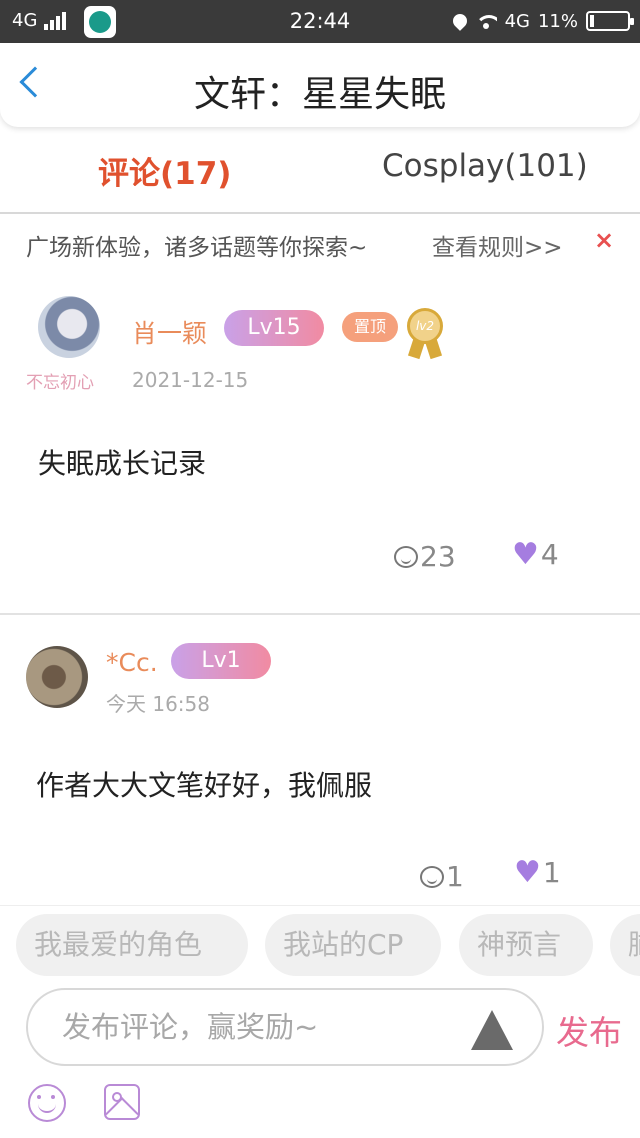 This screenshot has width=640, height=1138. What do you see at coordinates (221, 661) in the screenshot?
I see `level-badge: Lv1` at bounding box center [221, 661].